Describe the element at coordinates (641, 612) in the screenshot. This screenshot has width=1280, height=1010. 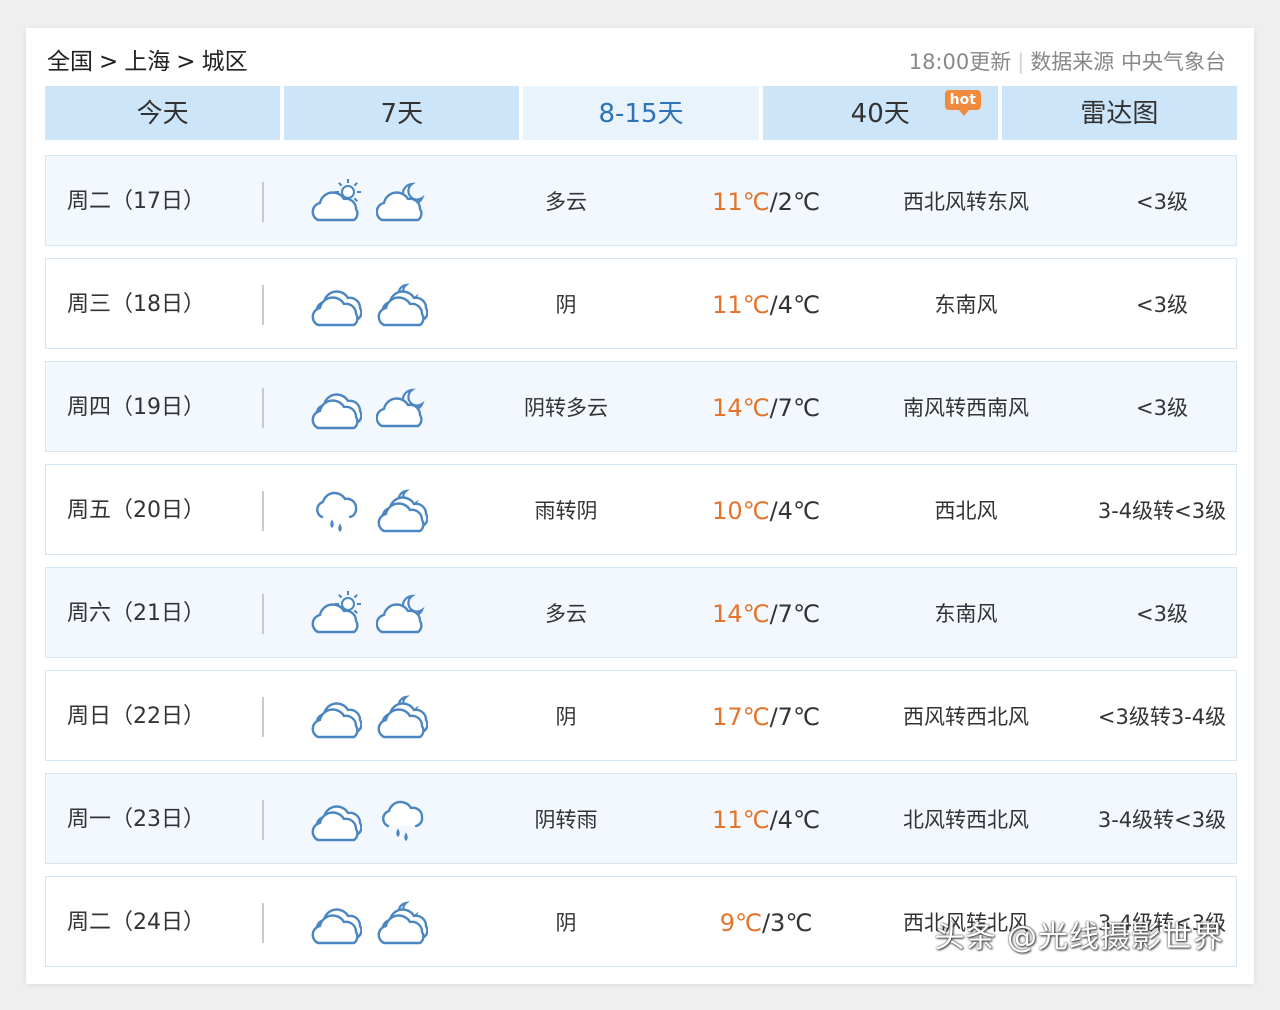
I see `forecast-row: 周六（21日） 多云 14℃/7℃ 东南风 <3级` at that location.